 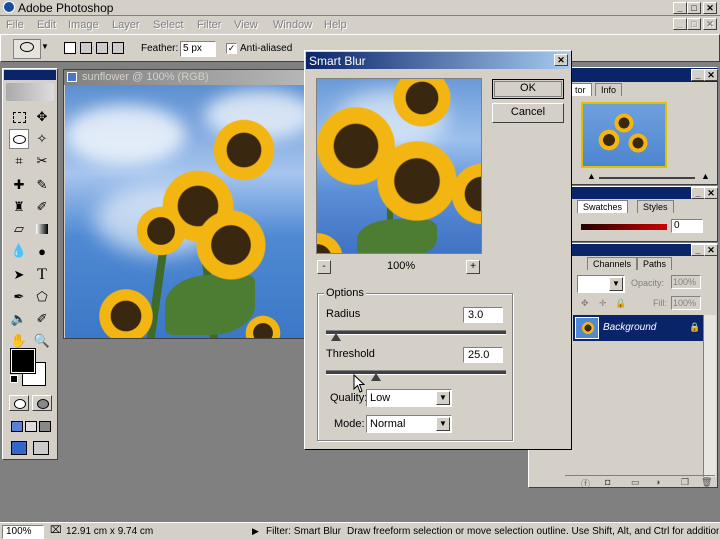 What do you see at coordinates (580, 89) in the screenshot?
I see `tab-navigator: tor` at bounding box center [580, 89].